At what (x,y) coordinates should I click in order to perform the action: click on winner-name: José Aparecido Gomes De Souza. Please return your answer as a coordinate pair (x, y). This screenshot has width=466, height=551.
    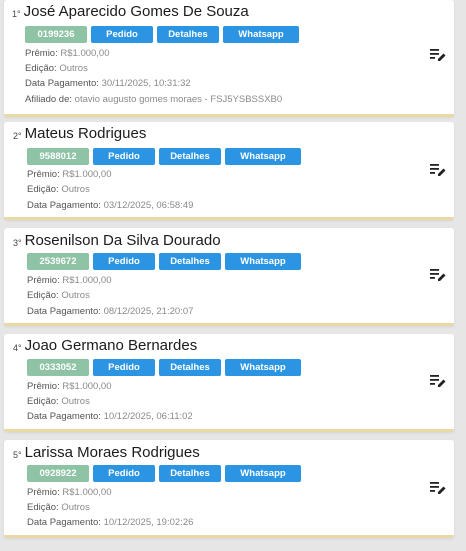
    Looking at the image, I should click on (136, 11).